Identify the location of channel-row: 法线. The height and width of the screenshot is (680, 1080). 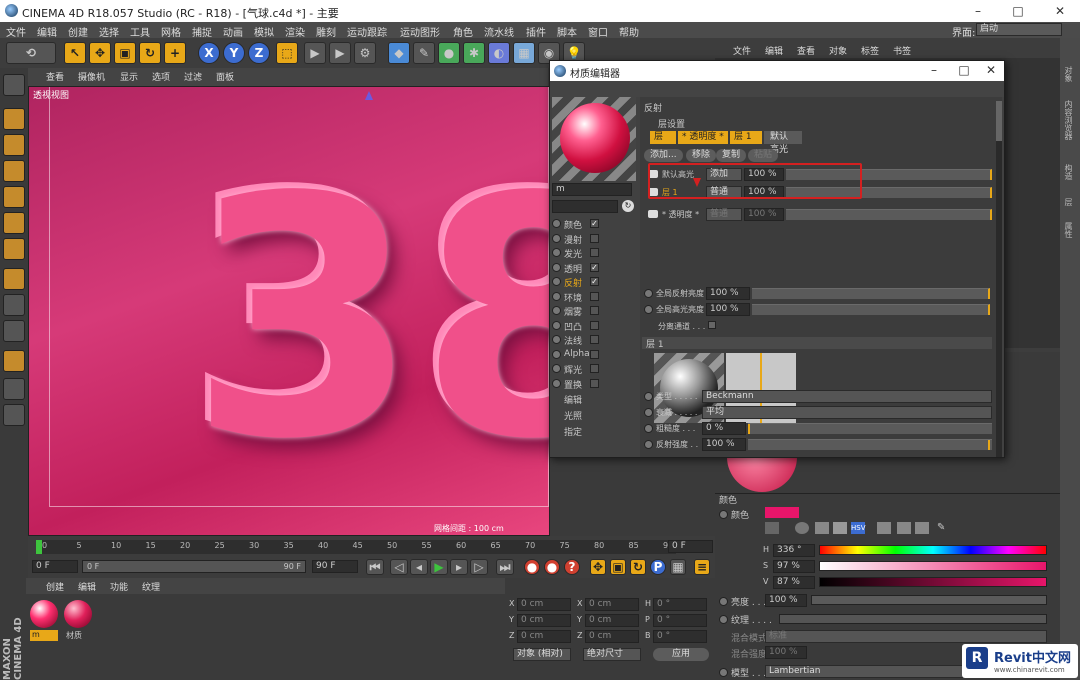
(594, 340).